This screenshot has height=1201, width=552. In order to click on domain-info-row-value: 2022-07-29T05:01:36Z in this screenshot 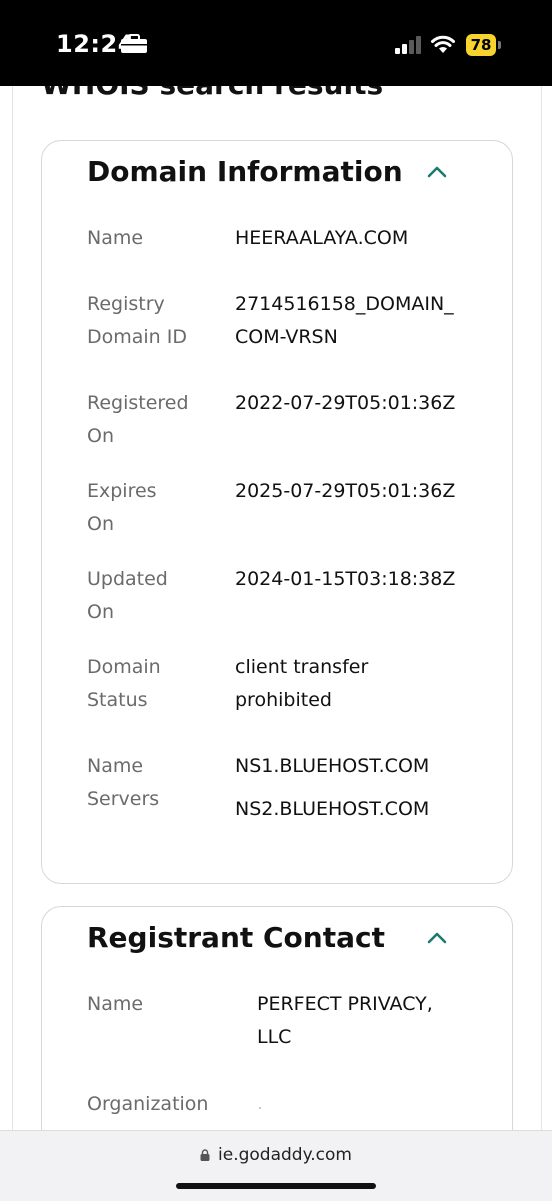, I will do `click(345, 403)`.